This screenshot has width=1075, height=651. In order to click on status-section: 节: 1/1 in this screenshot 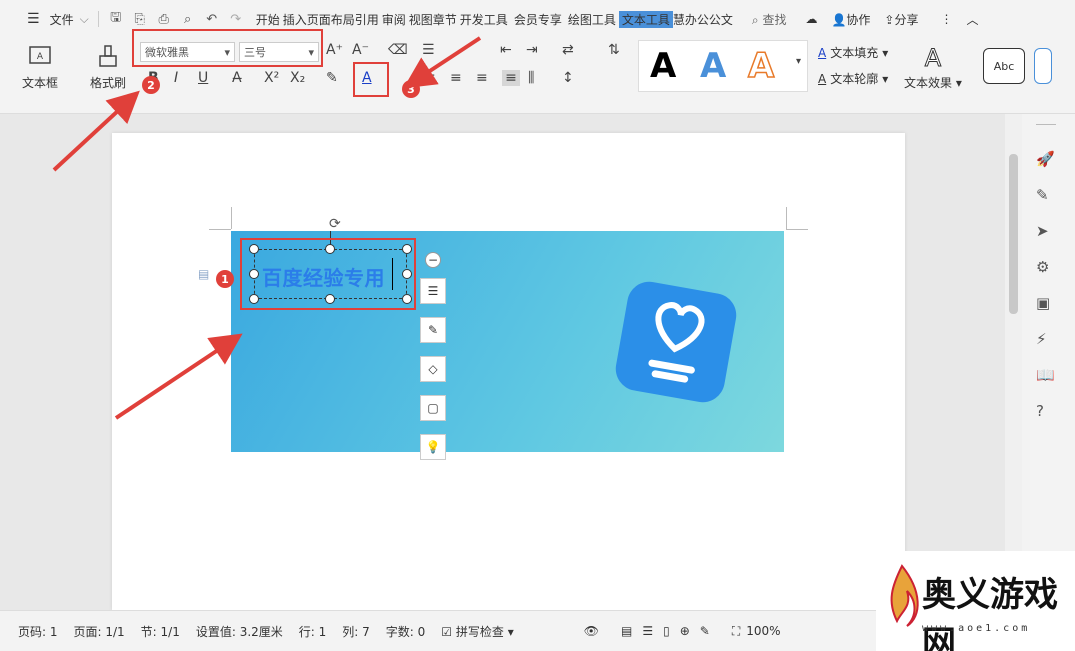, I will do `click(160, 631)`.